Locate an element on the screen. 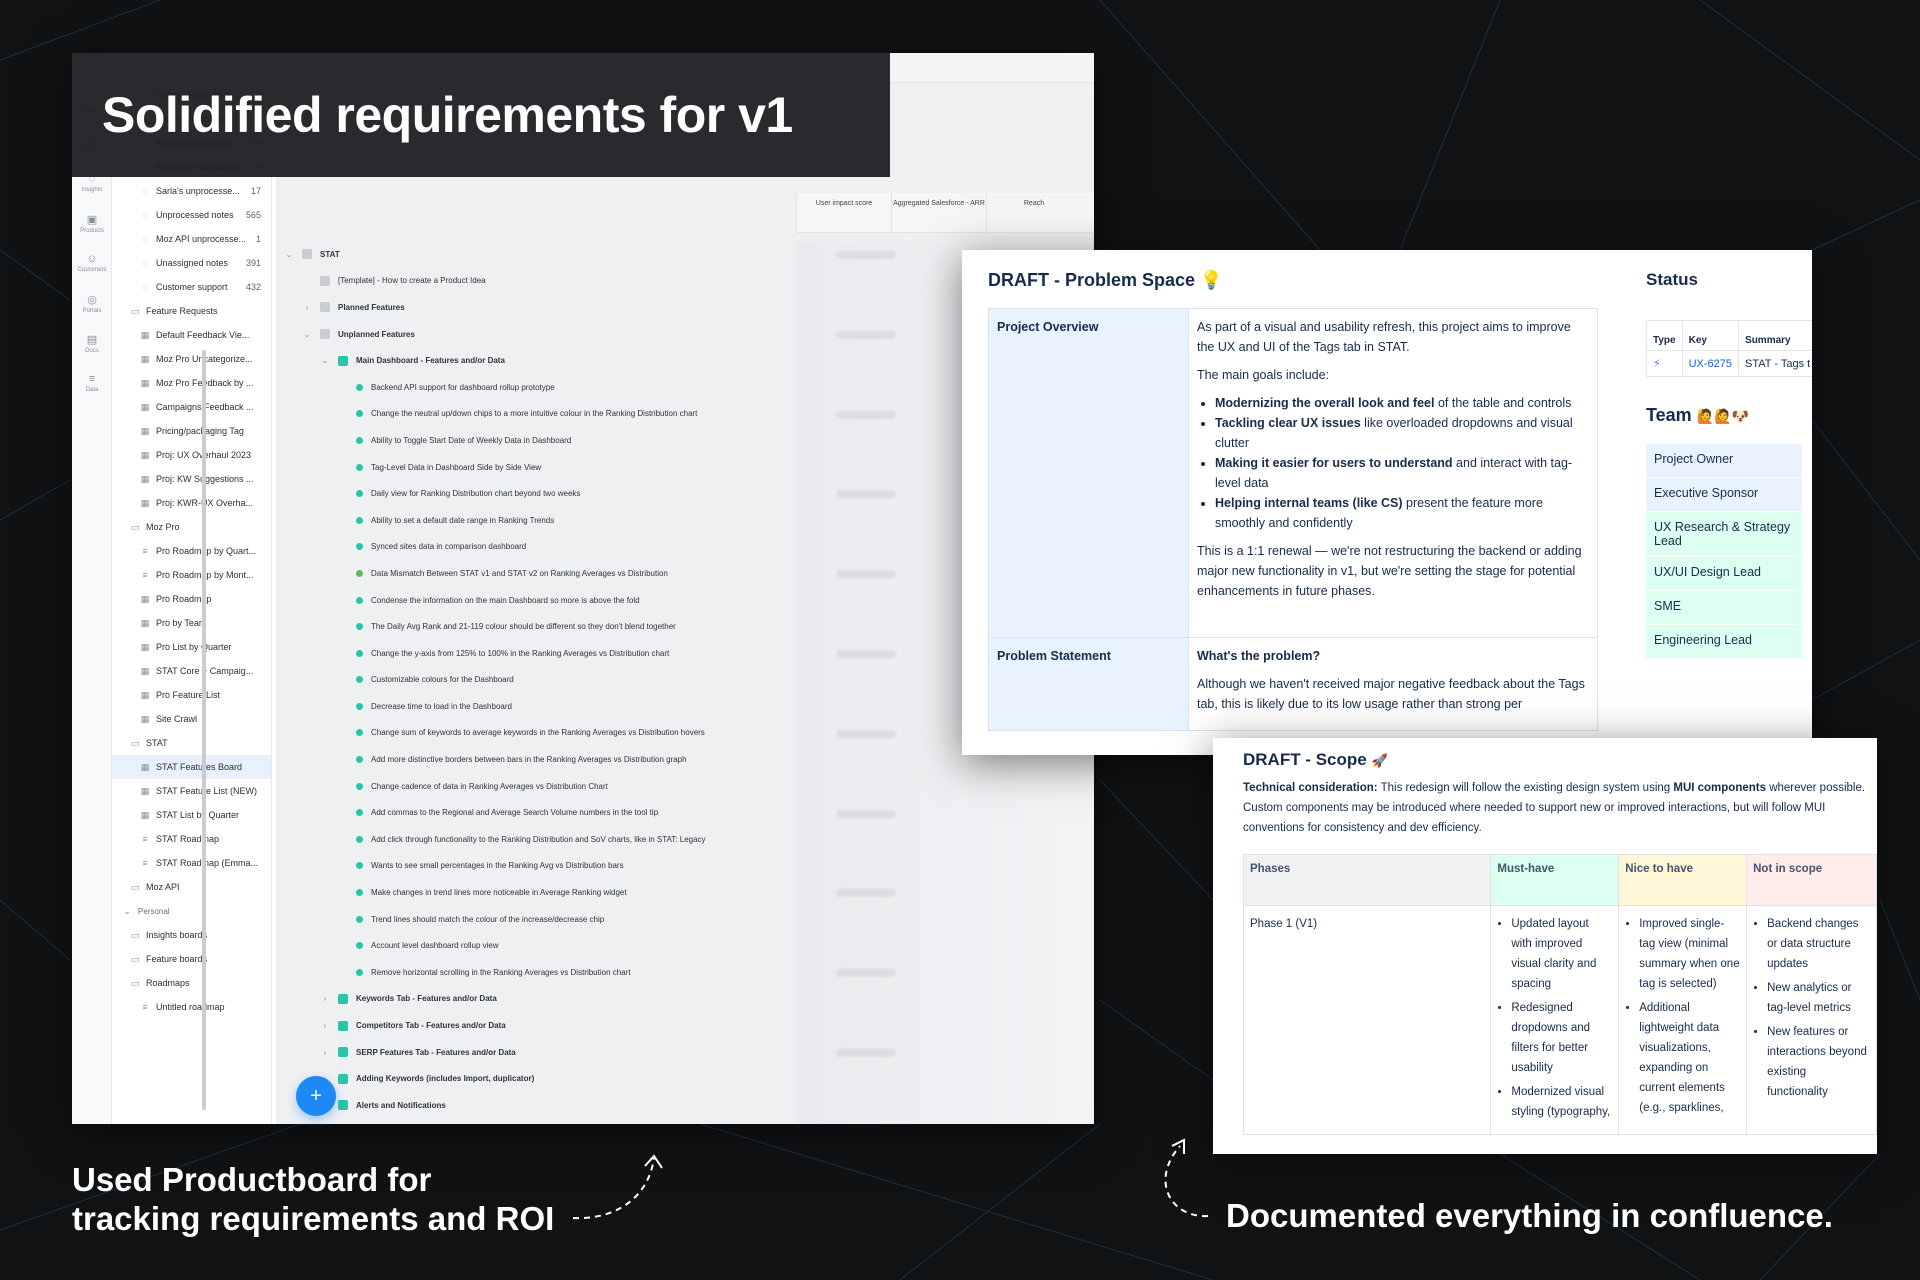  team-emoji: 🙋🙋🐶 is located at coordinates (1722, 416).